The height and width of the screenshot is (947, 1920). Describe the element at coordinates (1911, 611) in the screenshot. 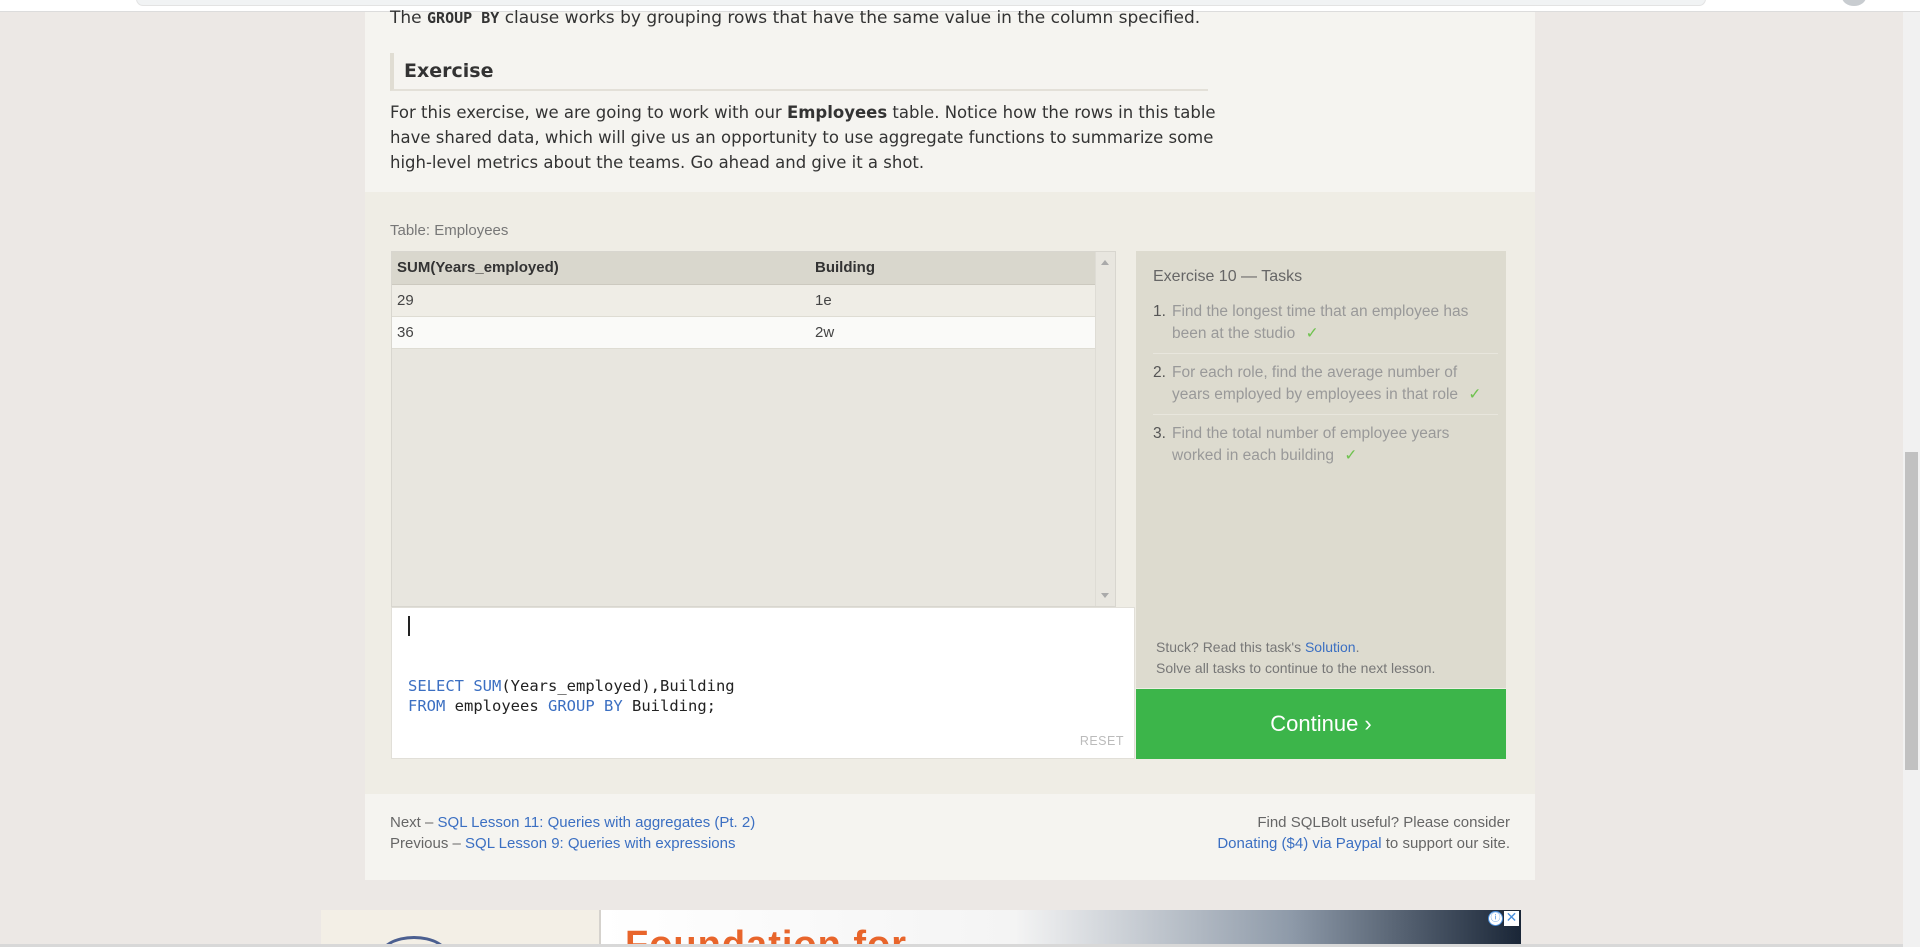

I see `page-scrollbar-thumb` at that location.